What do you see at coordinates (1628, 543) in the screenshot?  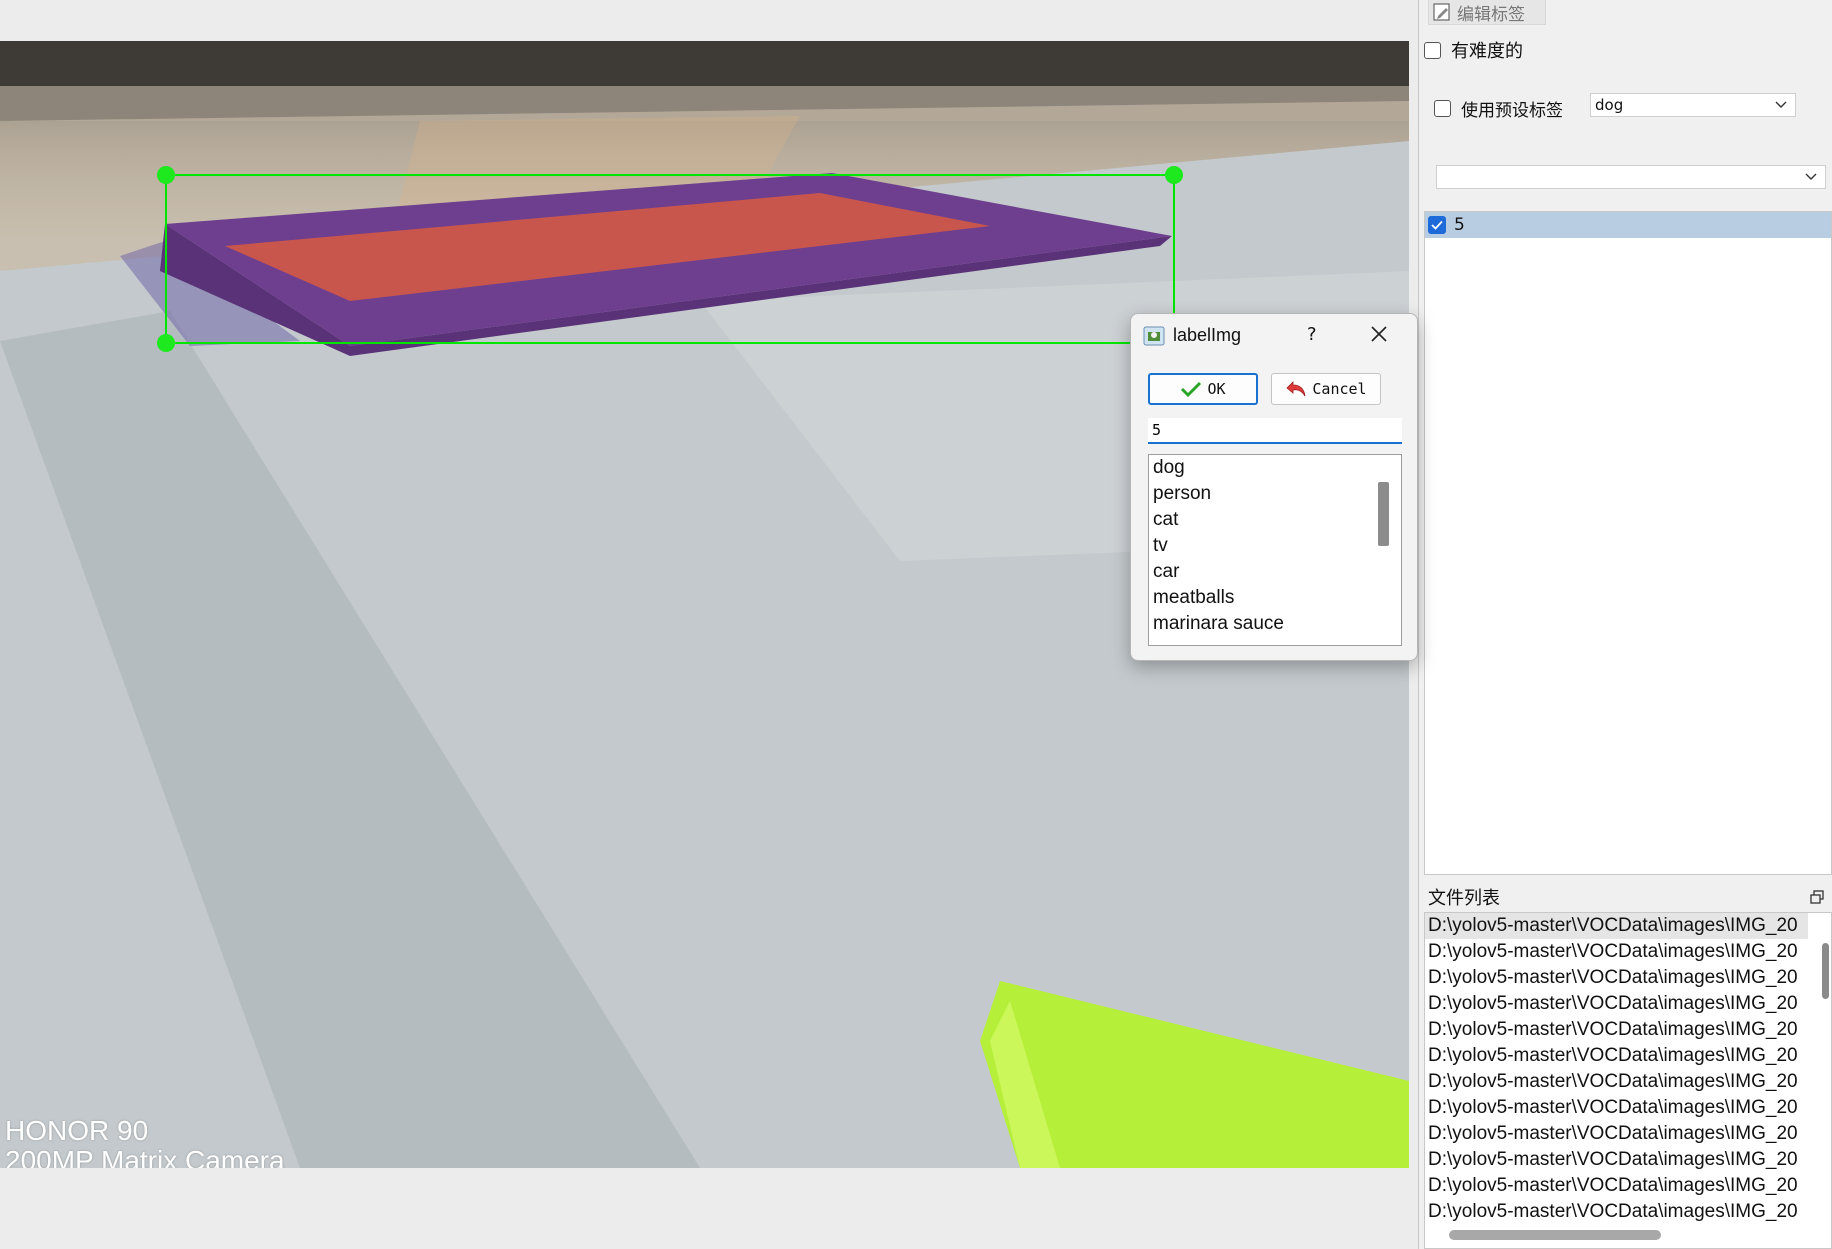 I see `label-list: 5` at bounding box center [1628, 543].